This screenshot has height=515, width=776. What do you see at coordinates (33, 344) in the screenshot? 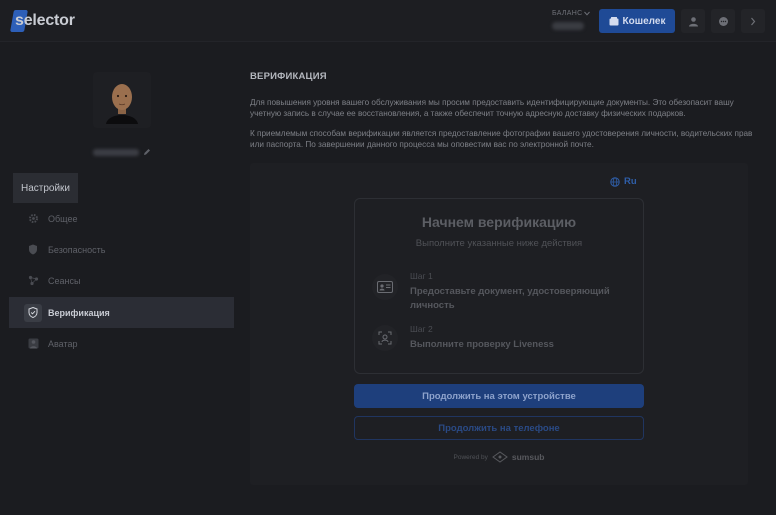
I see `avatar-icon` at bounding box center [33, 344].